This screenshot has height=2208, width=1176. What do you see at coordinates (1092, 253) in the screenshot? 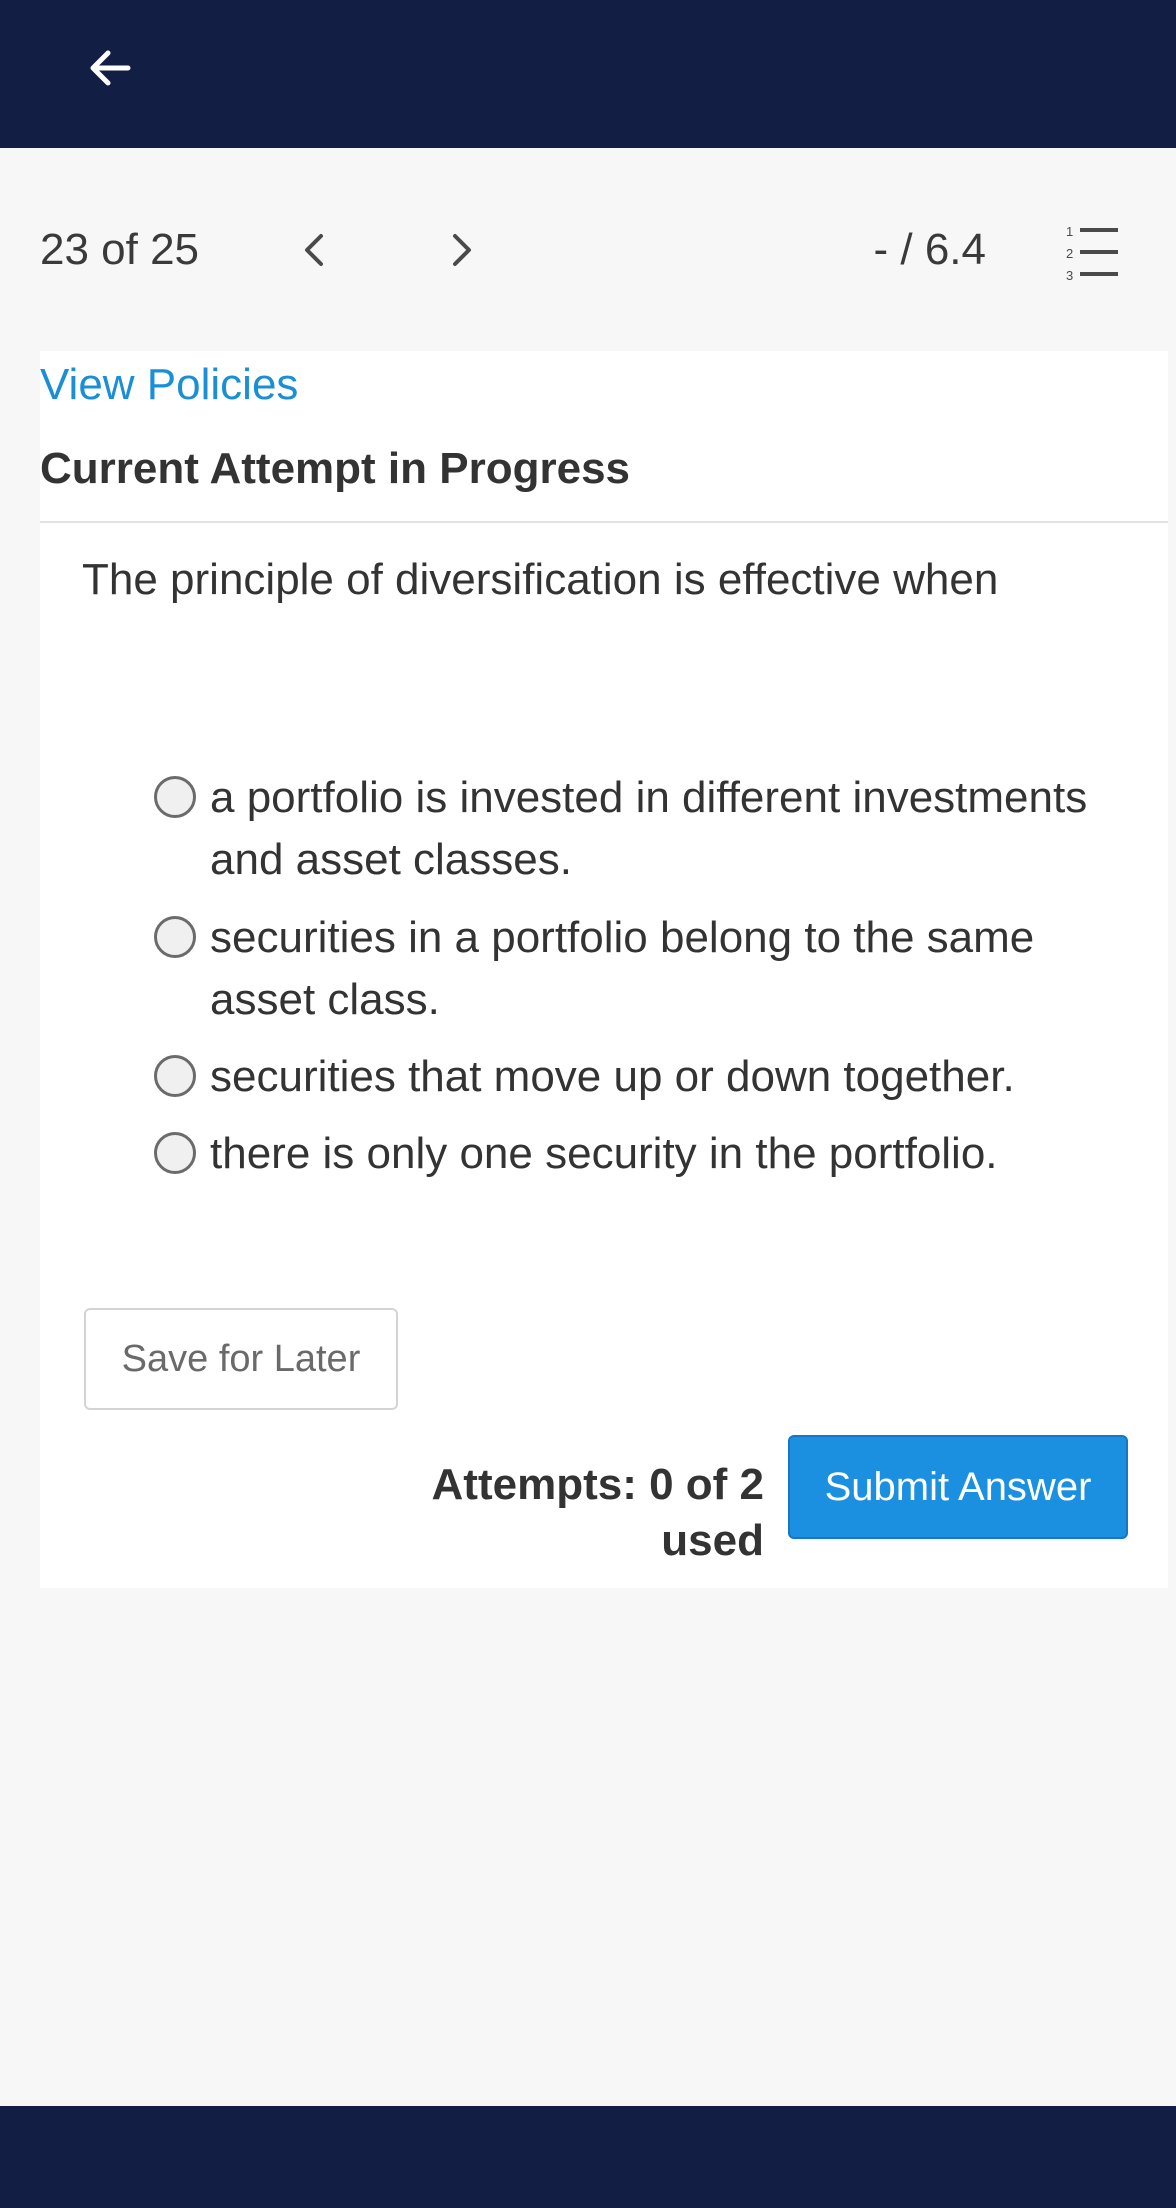
I see `numbered-list-icon: 1 2 3` at bounding box center [1092, 253].